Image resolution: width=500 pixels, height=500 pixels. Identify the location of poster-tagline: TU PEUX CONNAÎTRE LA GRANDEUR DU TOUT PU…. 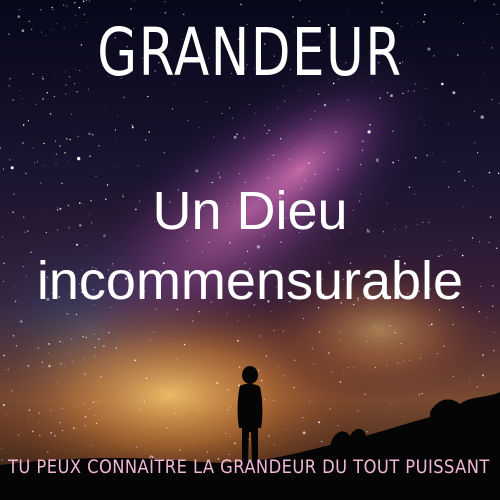
(249, 467).